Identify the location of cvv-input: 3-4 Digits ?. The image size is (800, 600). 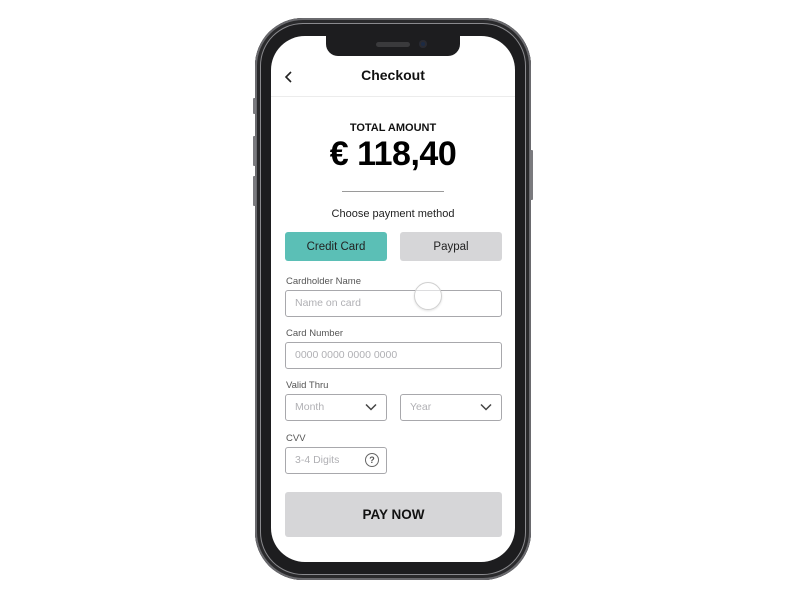
(336, 460).